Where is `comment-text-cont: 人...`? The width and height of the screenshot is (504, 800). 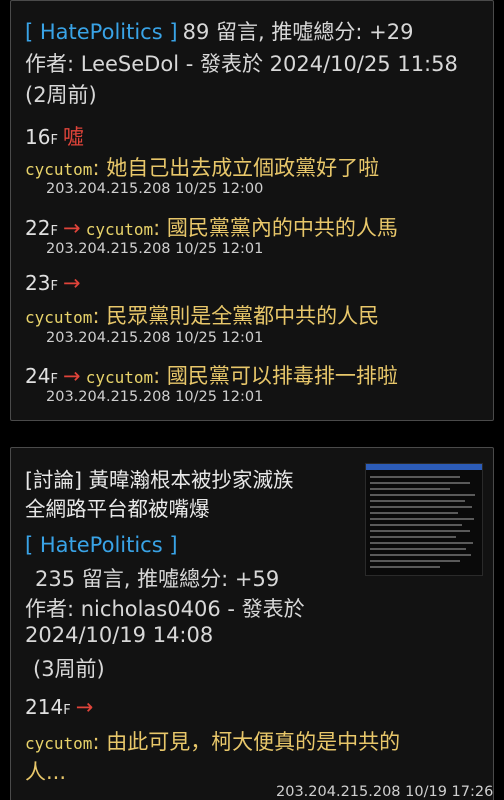 comment-text-cont: 人... is located at coordinates (46, 772).